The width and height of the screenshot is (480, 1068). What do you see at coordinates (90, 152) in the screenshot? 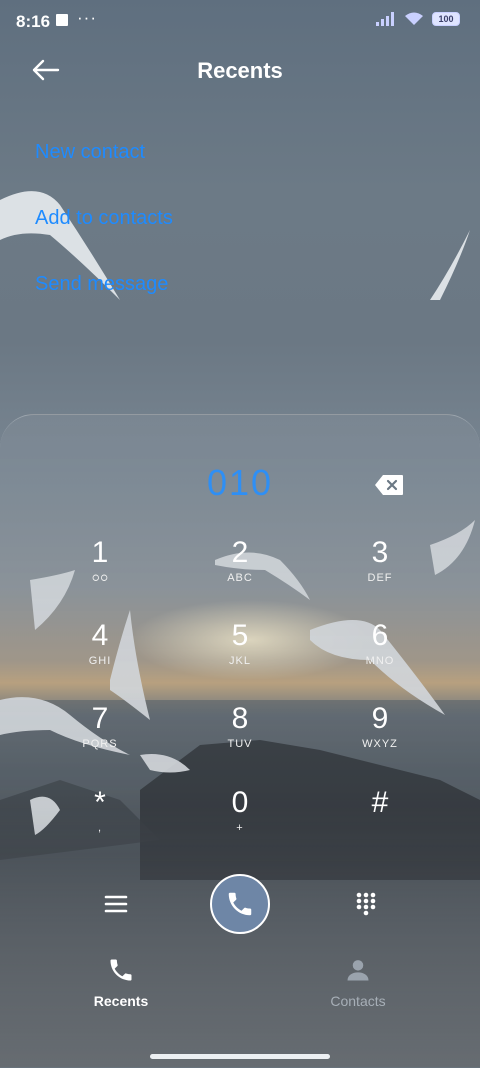
I see `new-contact-link: New contact` at bounding box center [90, 152].